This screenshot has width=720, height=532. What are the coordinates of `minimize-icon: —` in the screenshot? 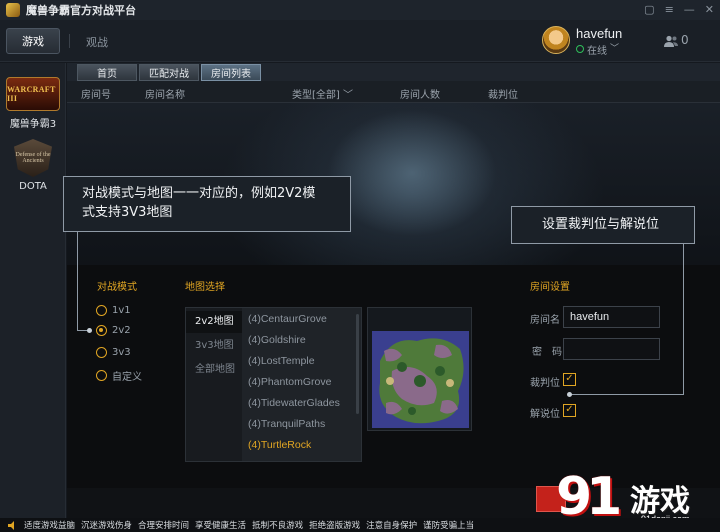 It's located at (689, 9).